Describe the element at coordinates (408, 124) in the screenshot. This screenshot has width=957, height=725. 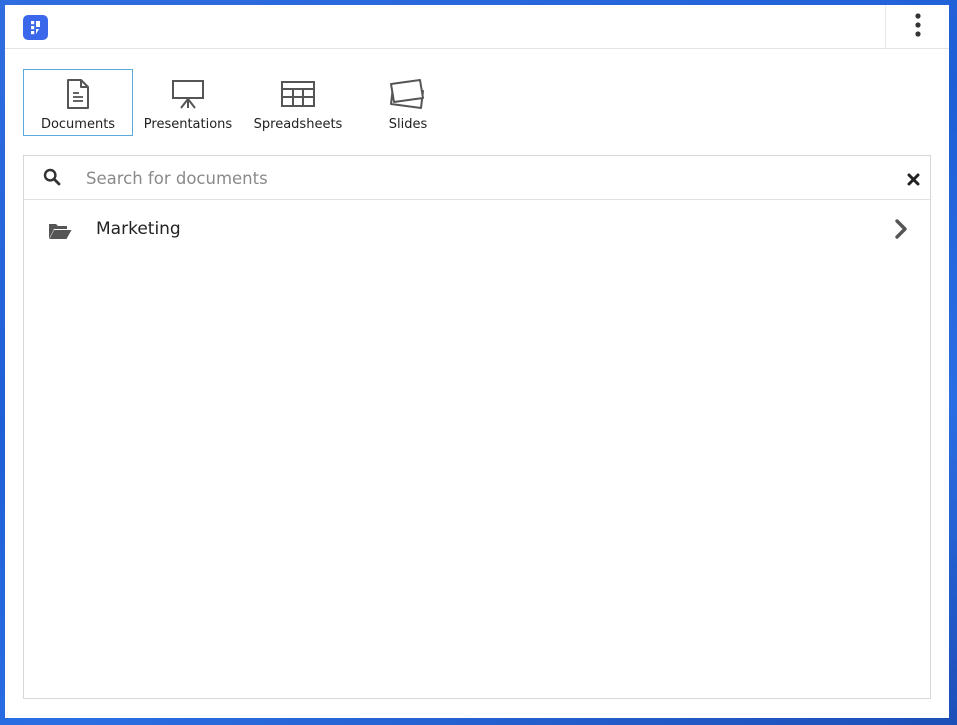
I see `tab-label: Slides` at that location.